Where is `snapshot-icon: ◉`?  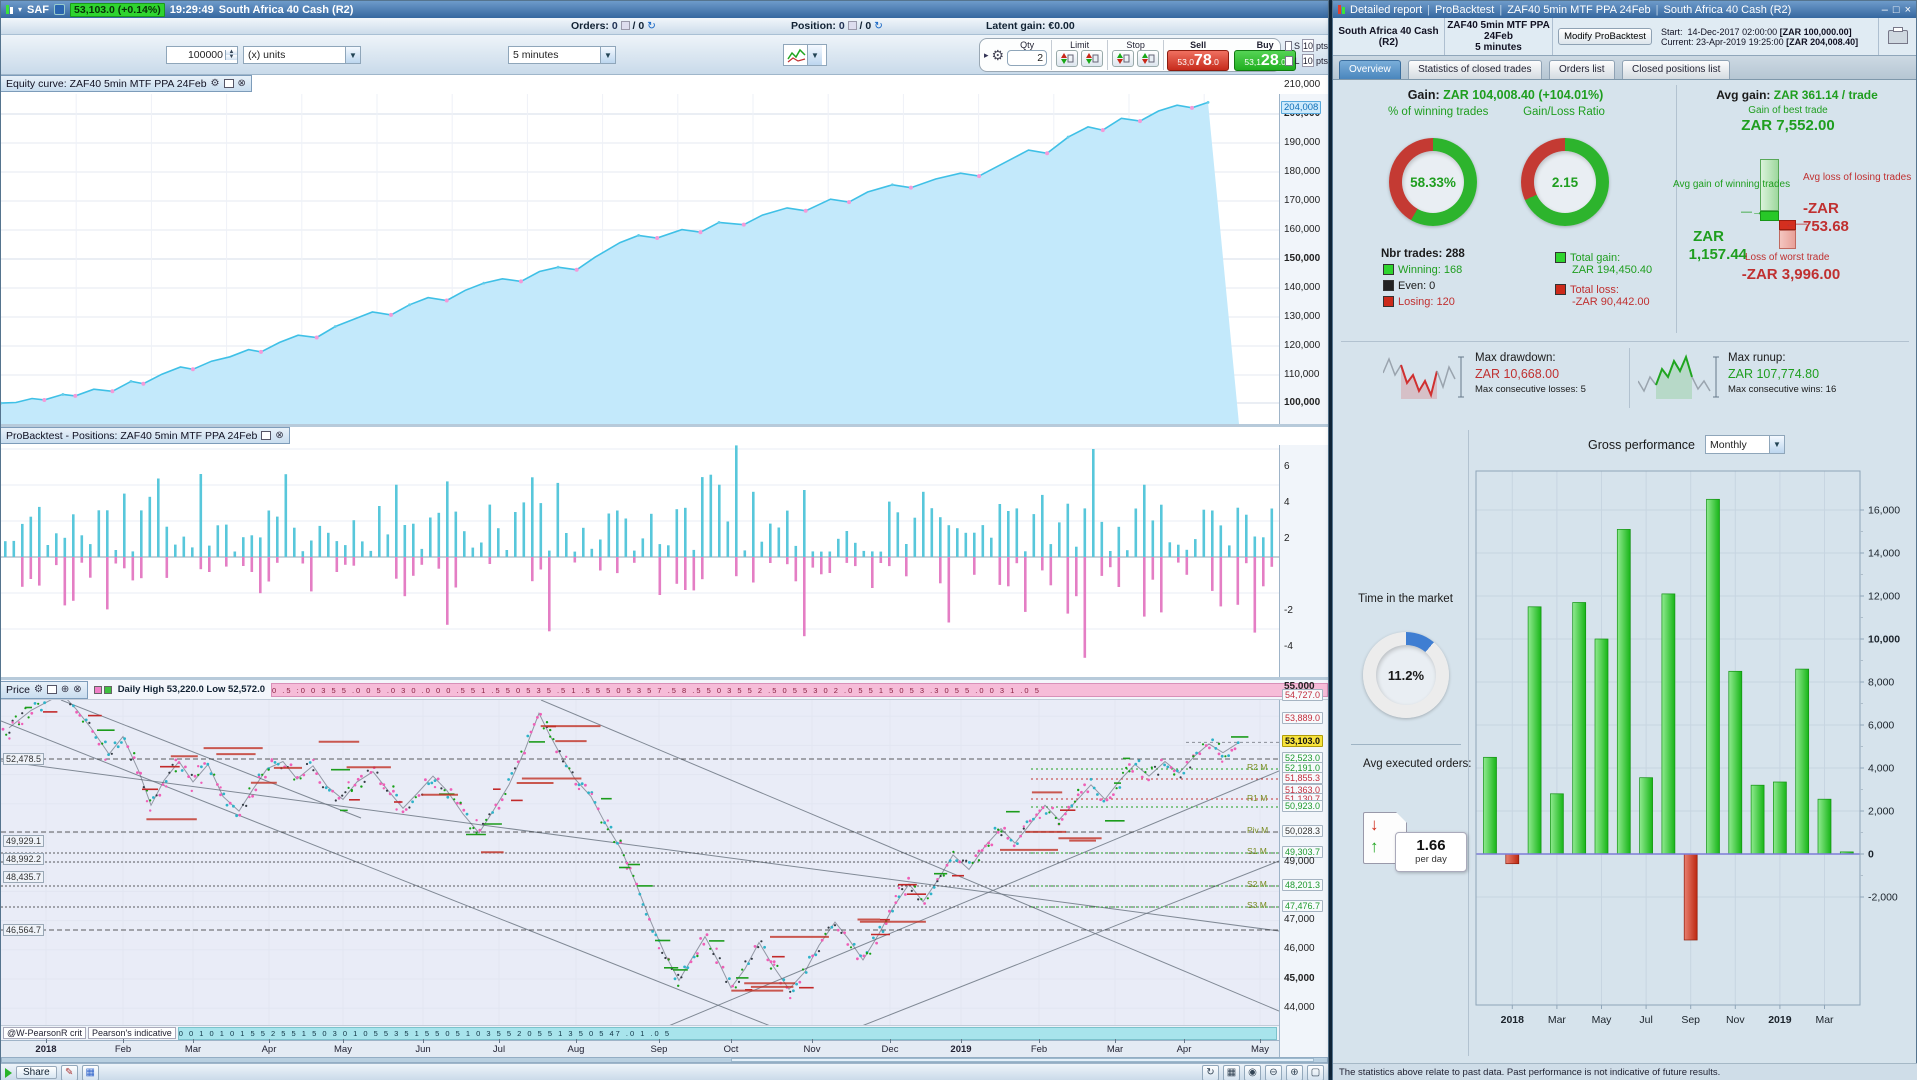 snapshot-icon: ◉ is located at coordinates (1252, 1072).